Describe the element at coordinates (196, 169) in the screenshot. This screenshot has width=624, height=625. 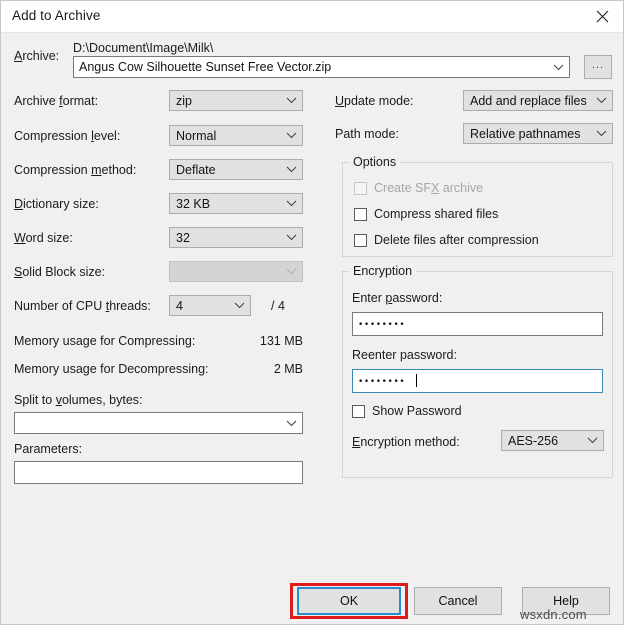
I see `compression-method-value: Deflate` at that location.